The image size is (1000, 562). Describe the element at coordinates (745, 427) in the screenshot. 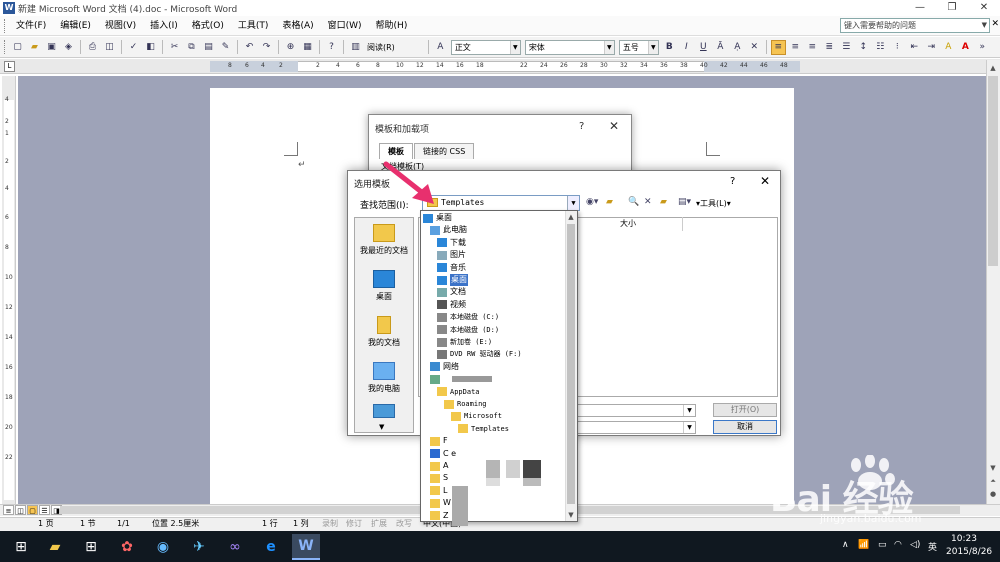

I see `cancel-button: 取消` at that location.